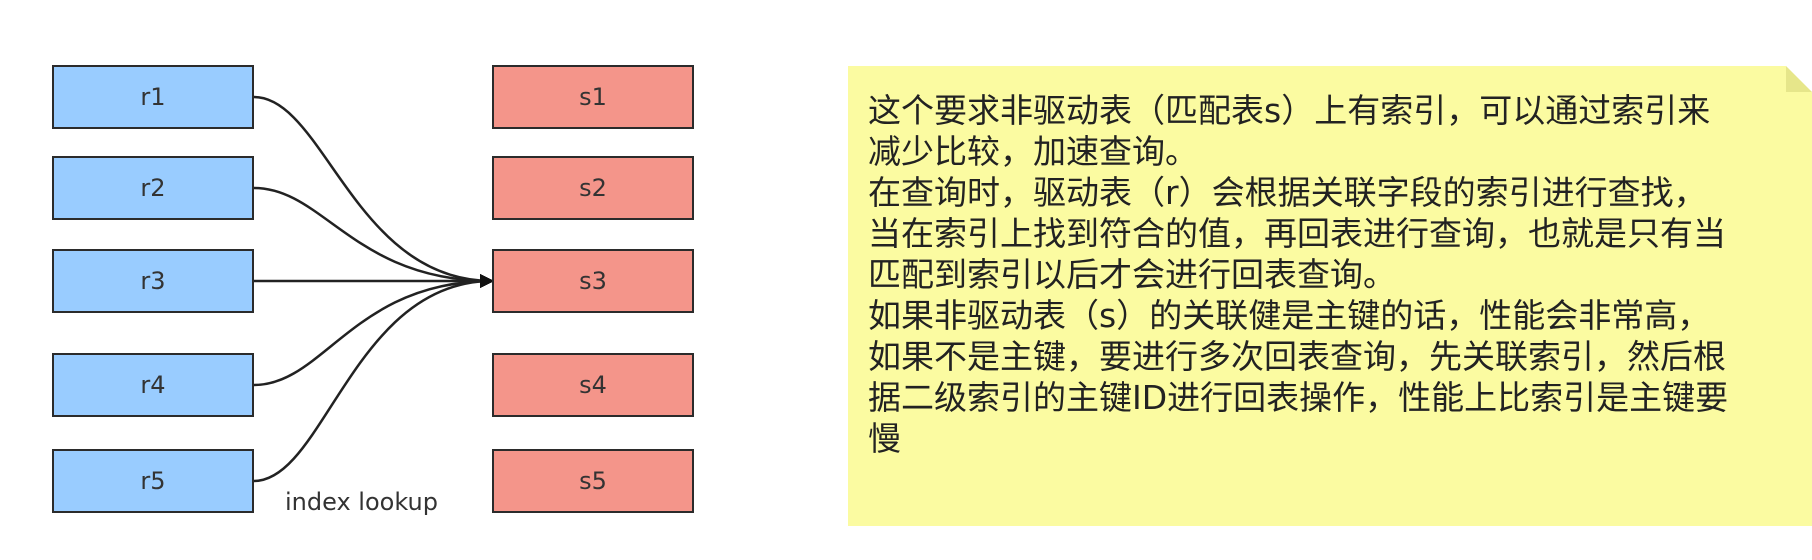 Image resolution: width=1812 pixels, height=560 pixels. What do you see at coordinates (1289, 110) in the screenshot?
I see `note-line: 这个要求非驱动表（匹配表s）上有索引，可以通过索引来` at bounding box center [1289, 110].